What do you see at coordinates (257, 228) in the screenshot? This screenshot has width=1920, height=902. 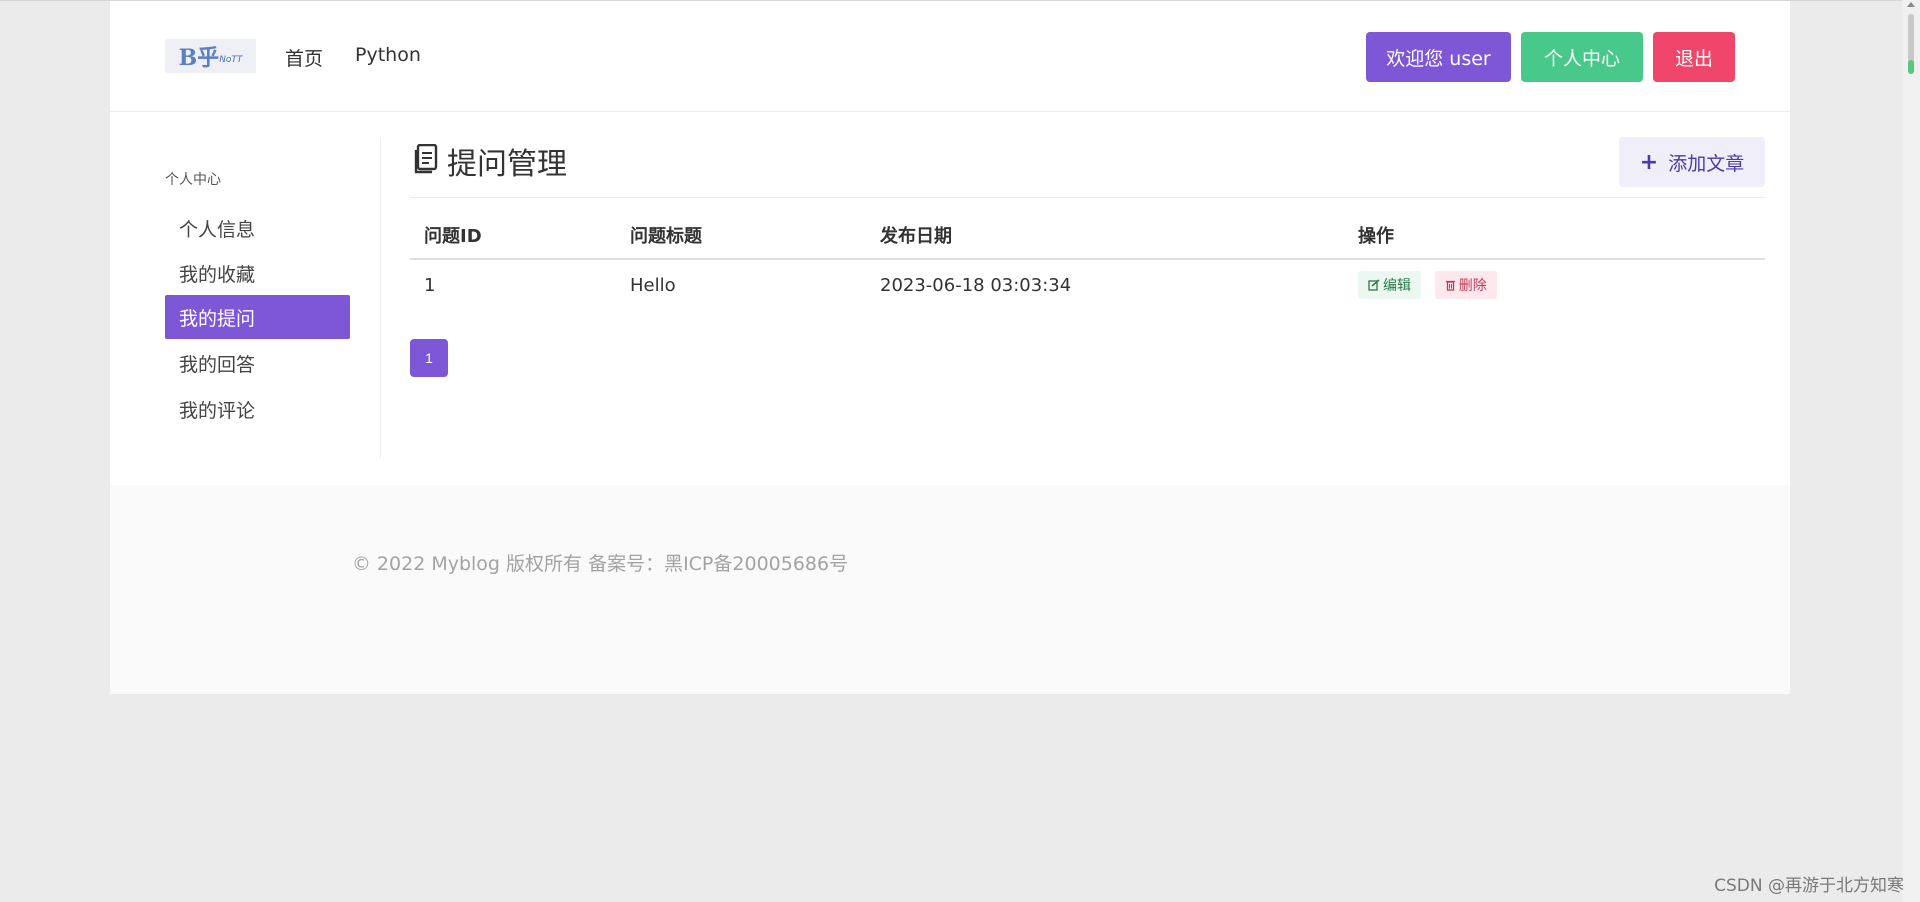 I see `sidebar-item-profile: 个人信息` at bounding box center [257, 228].